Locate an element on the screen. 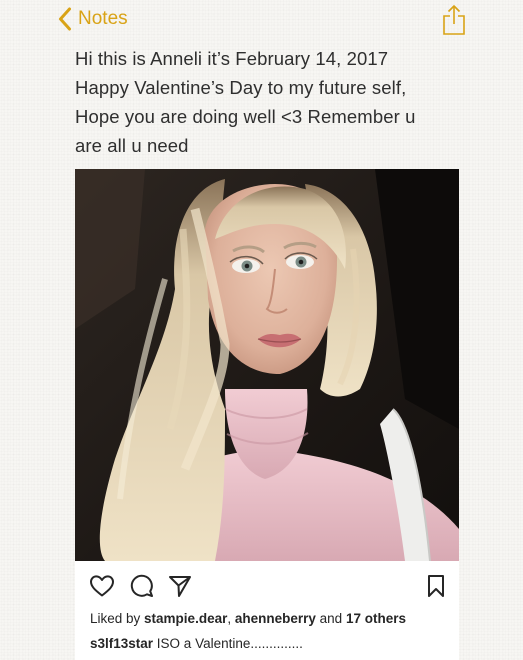 The height and width of the screenshot is (660, 523). heart-icon is located at coordinates (102, 586).